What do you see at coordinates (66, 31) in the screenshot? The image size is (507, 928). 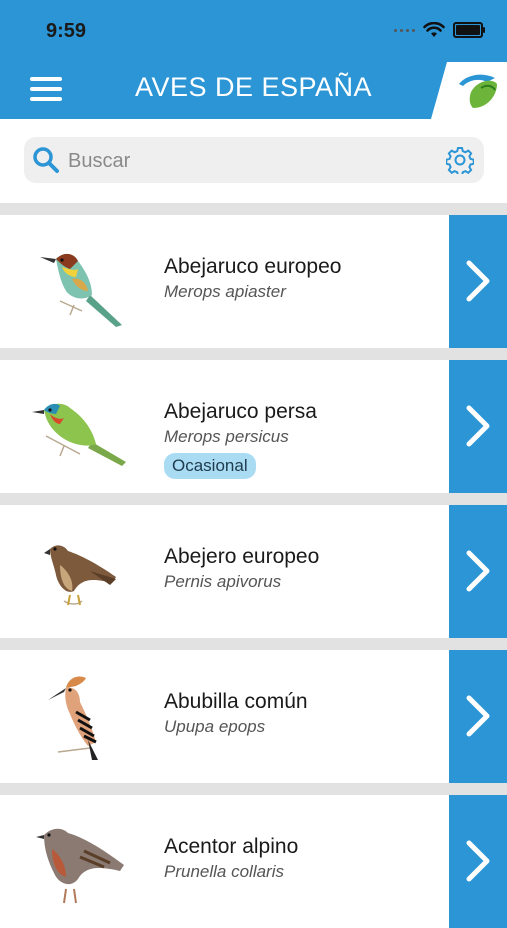 I see `status-time: 9:59` at bounding box center [66, 31].